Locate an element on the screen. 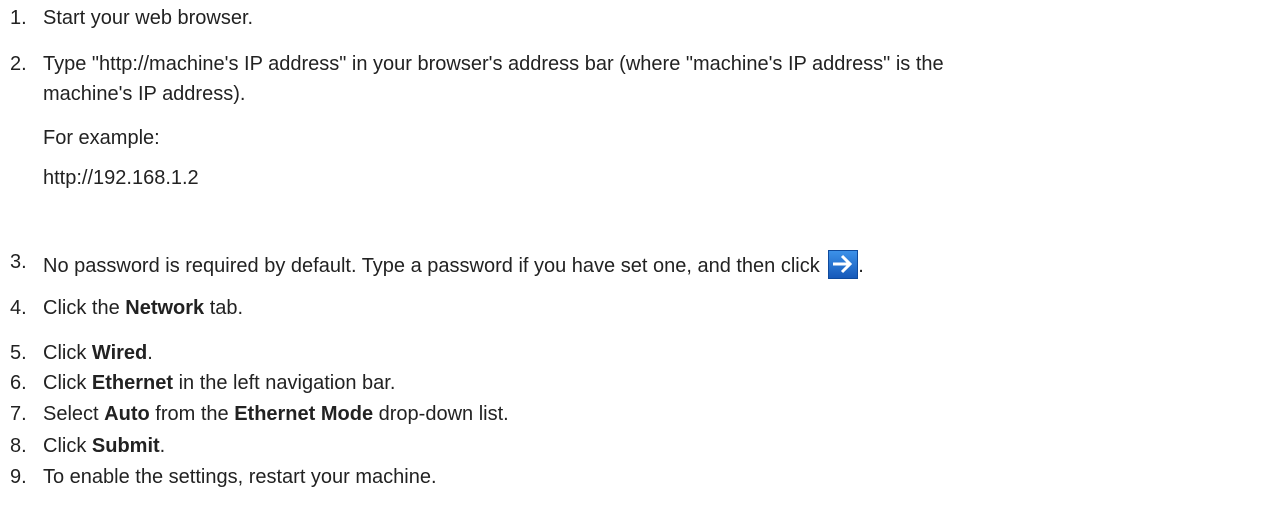 The width and height of the screenshot is (1262, 518). step-text-end: tab. is located at coordinates (224, 308).